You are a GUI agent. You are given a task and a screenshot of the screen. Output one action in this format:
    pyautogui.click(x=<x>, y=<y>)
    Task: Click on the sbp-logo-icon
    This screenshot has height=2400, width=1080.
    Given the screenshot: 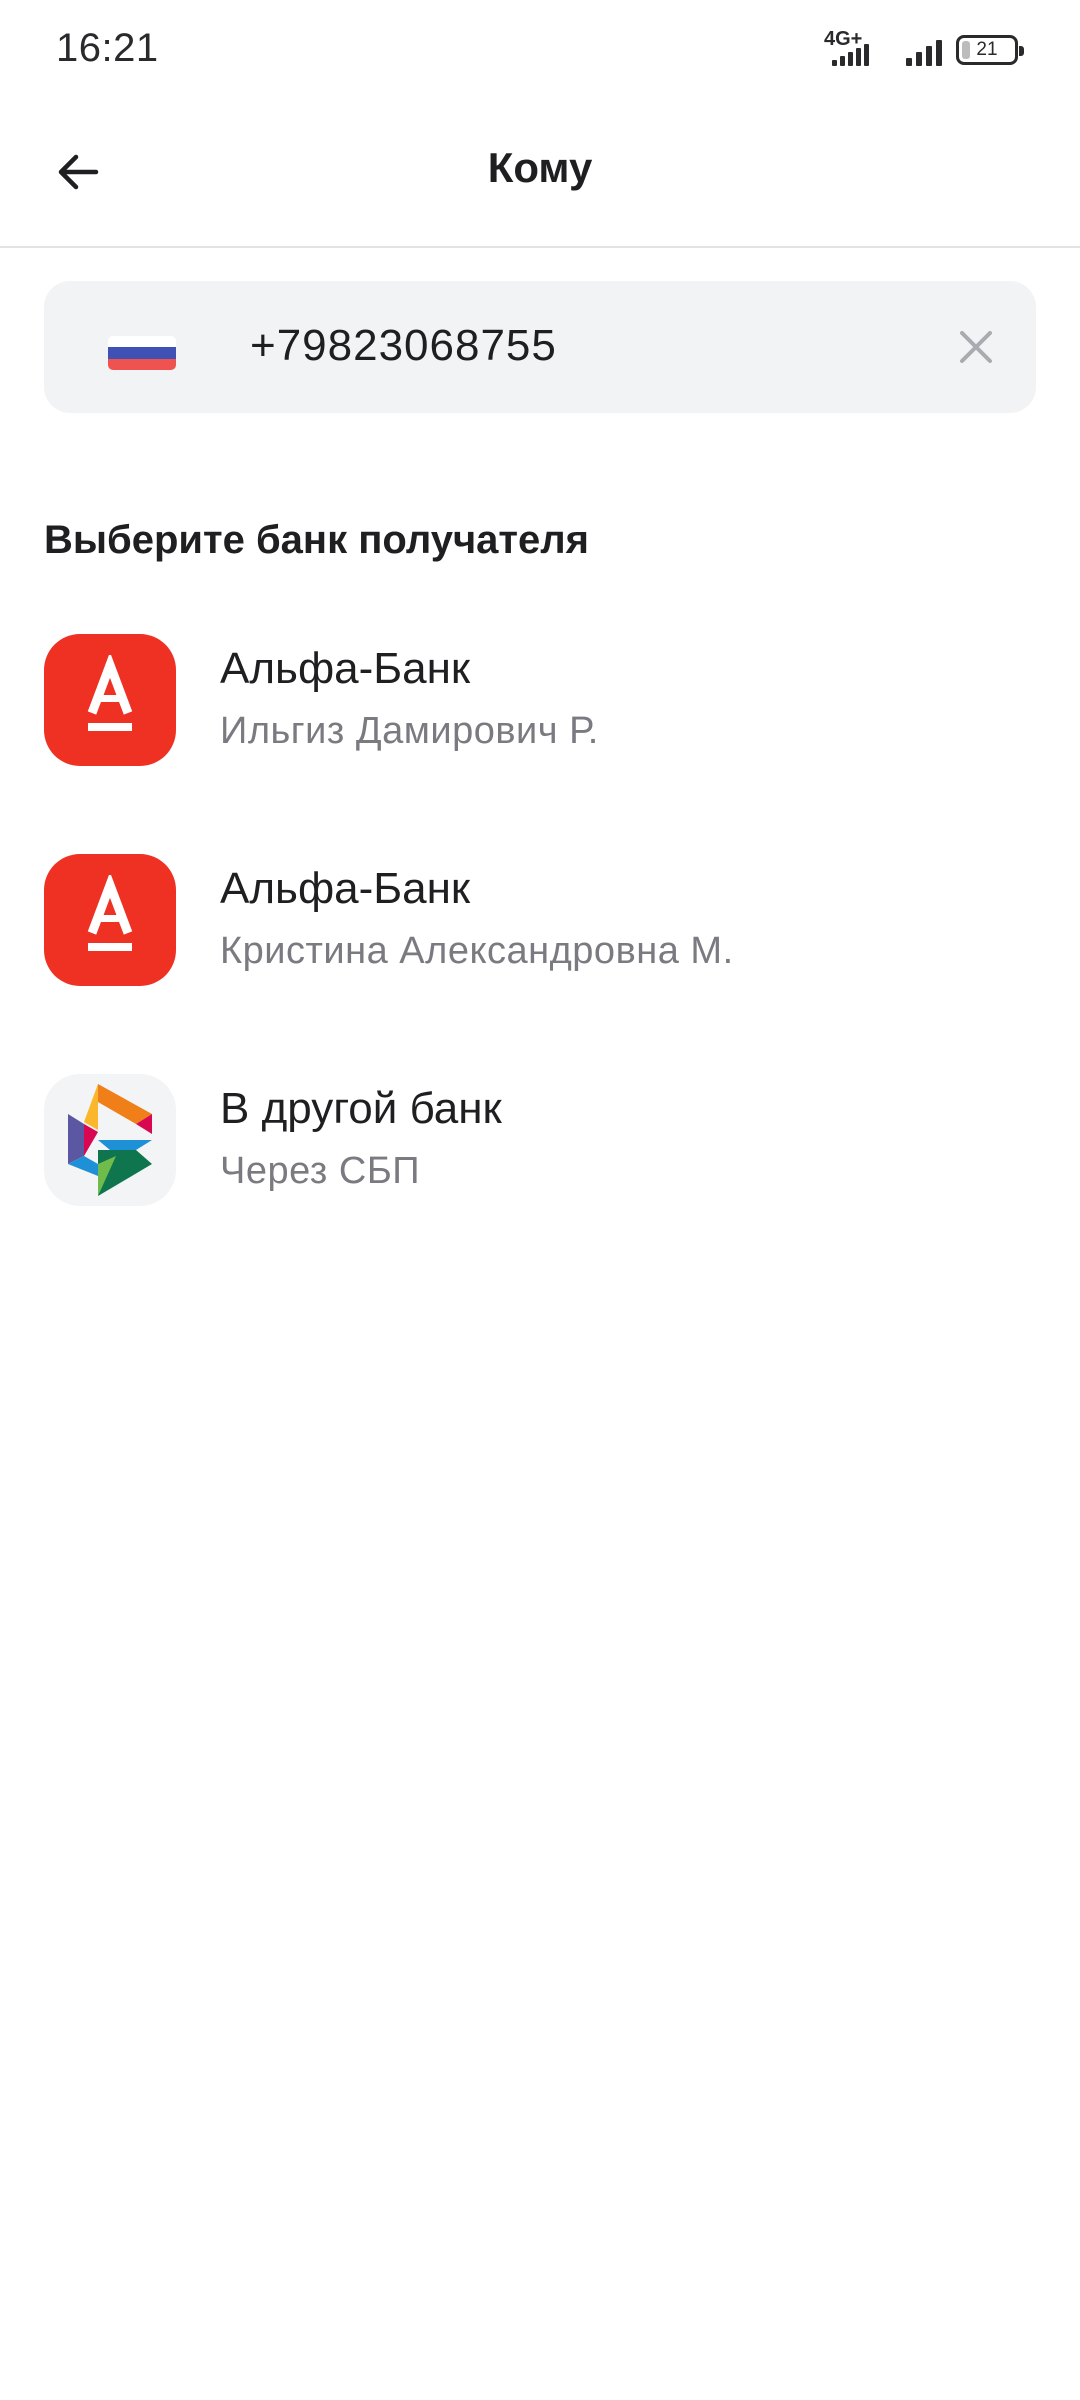 What is the action you would take?
    pyautogui.click(x=110, y=1140)
    